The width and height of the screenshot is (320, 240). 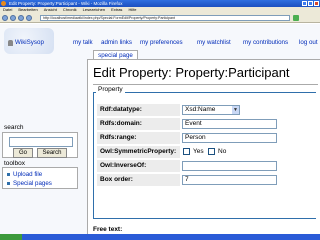 I want to click on home-icon, so click(x=29, y=18).